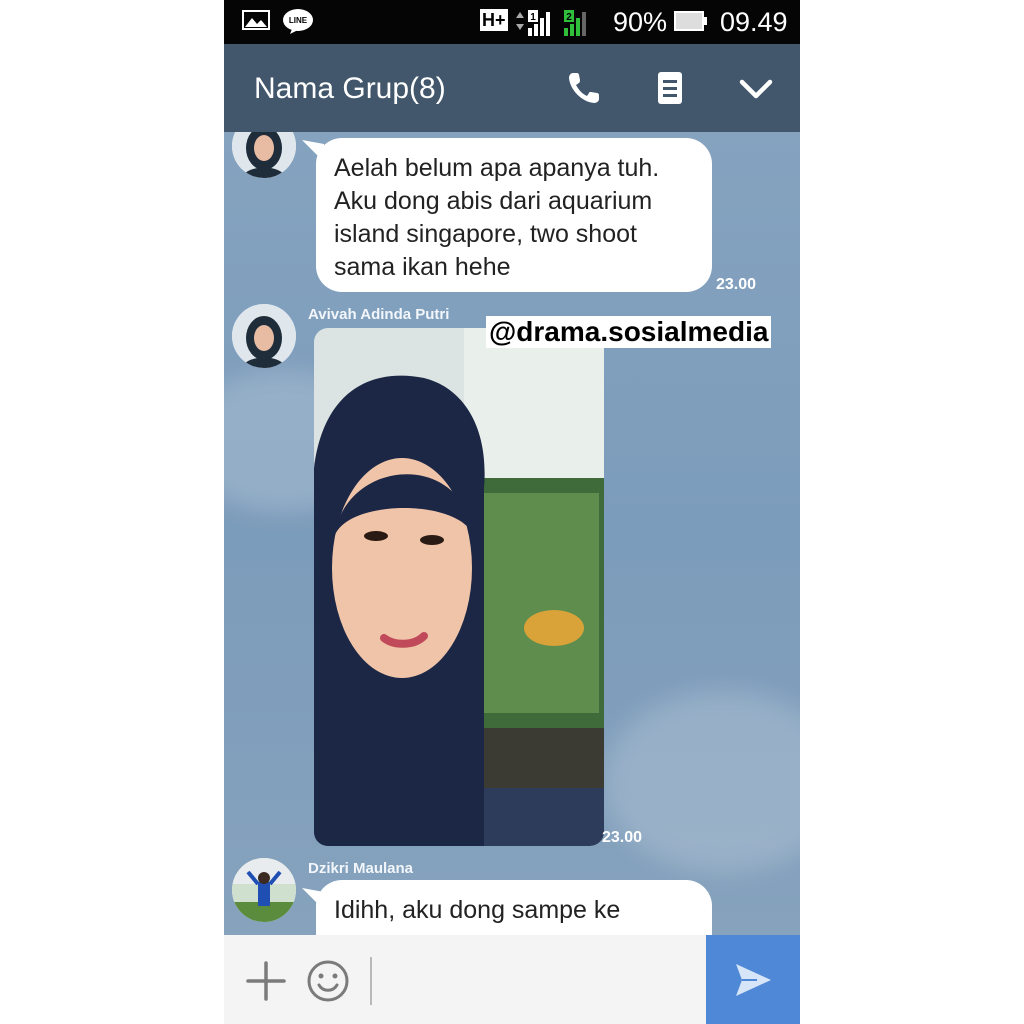 This screenshot has width=1024, height=1024. I want to click on photo-message, so click(459, 587).